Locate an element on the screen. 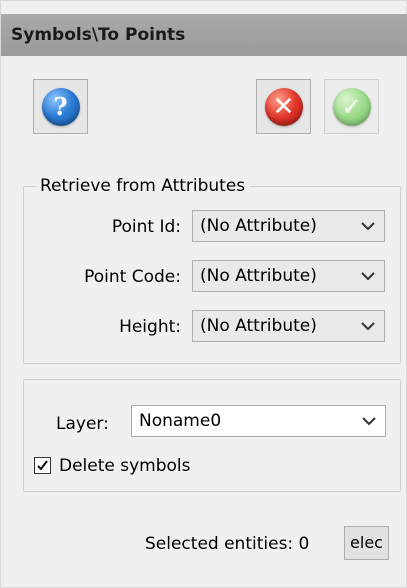 The height and width of the screenshot is (588, 407). cancel-button: ✕ is located at coordinates (283, 106).